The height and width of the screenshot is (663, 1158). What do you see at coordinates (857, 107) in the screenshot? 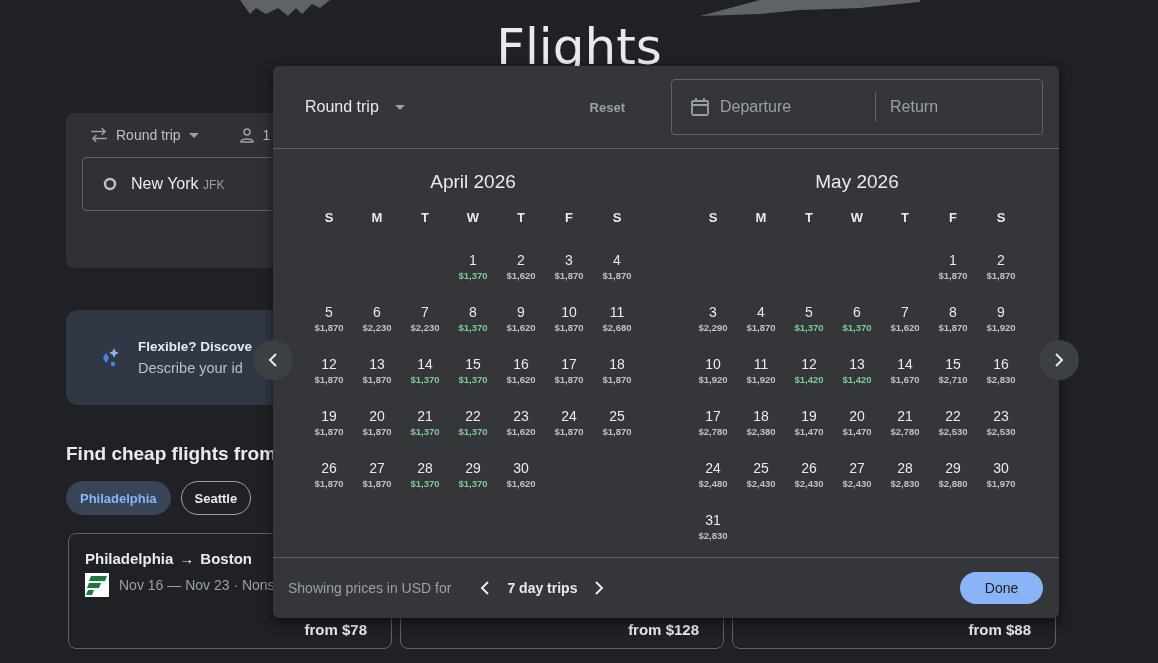
I see `date-range-field: Departure Return` at bounding box center [857, 107].